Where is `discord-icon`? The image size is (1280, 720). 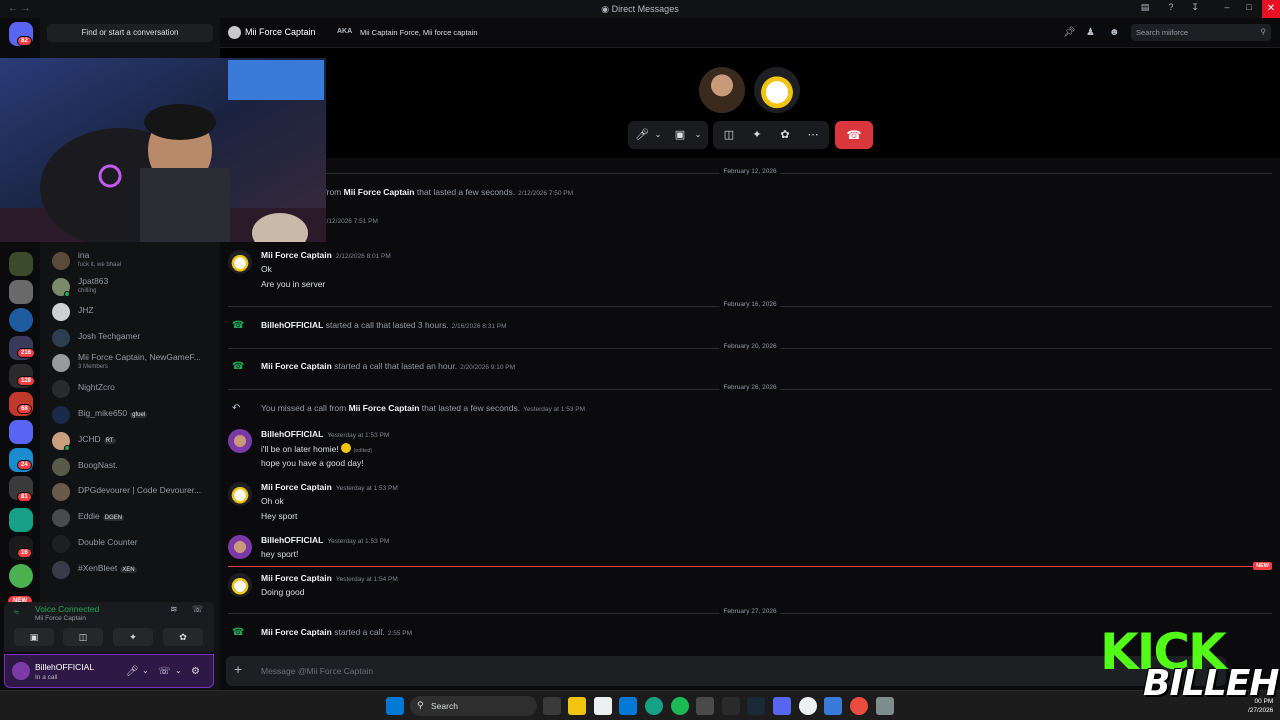
discord-icon is located at coordinates (782, 706).